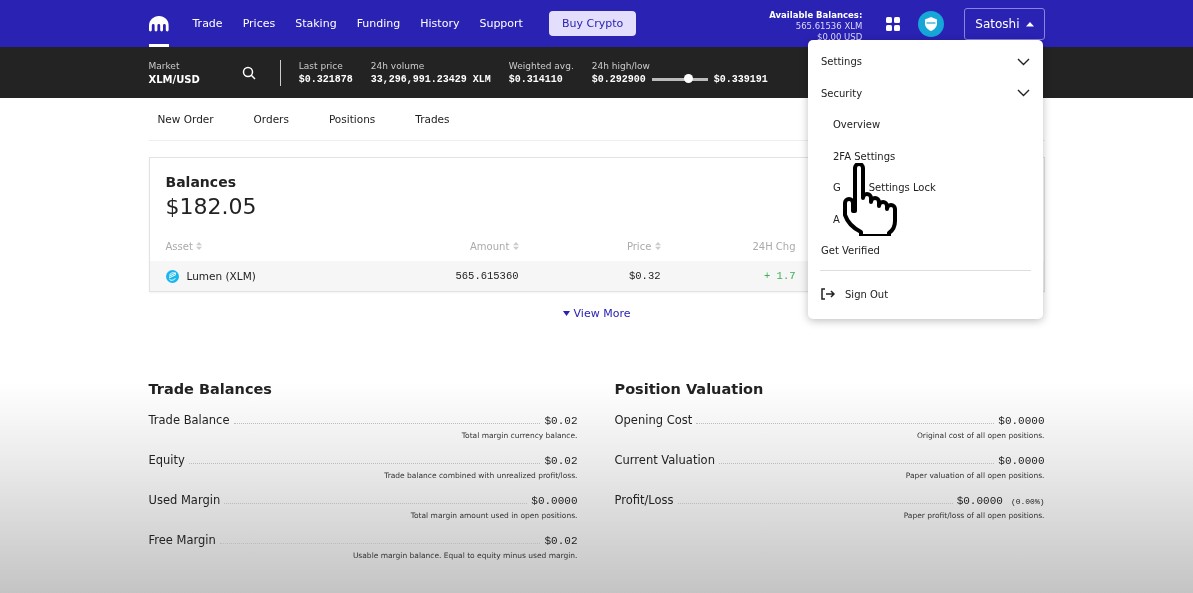 This screenshot has height=593, width=1193. I want to click on menu-section: Settings, so click(925, 62).